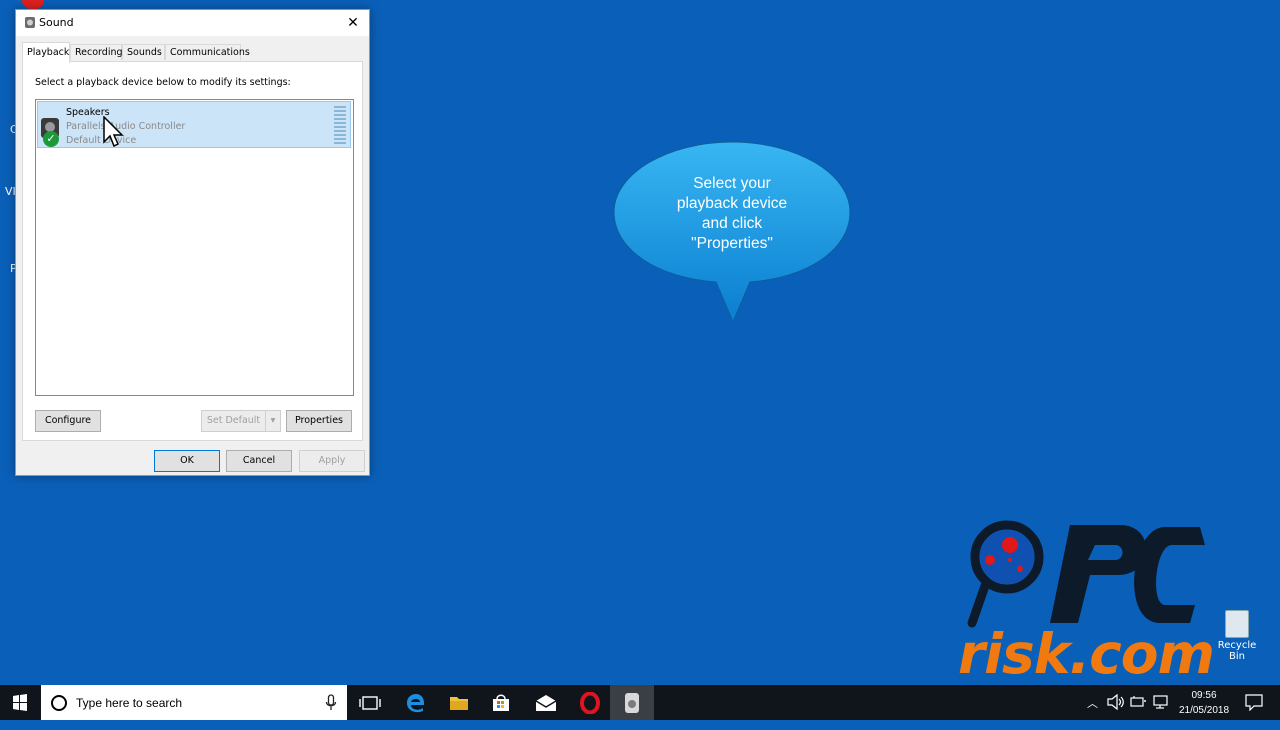 The height and width of the screenshot is (730, 1280). What do you see at coordinates (1204, 695) in the screenshot?
I see `clock-time: 09:56` at bounding box center [1204, 695].